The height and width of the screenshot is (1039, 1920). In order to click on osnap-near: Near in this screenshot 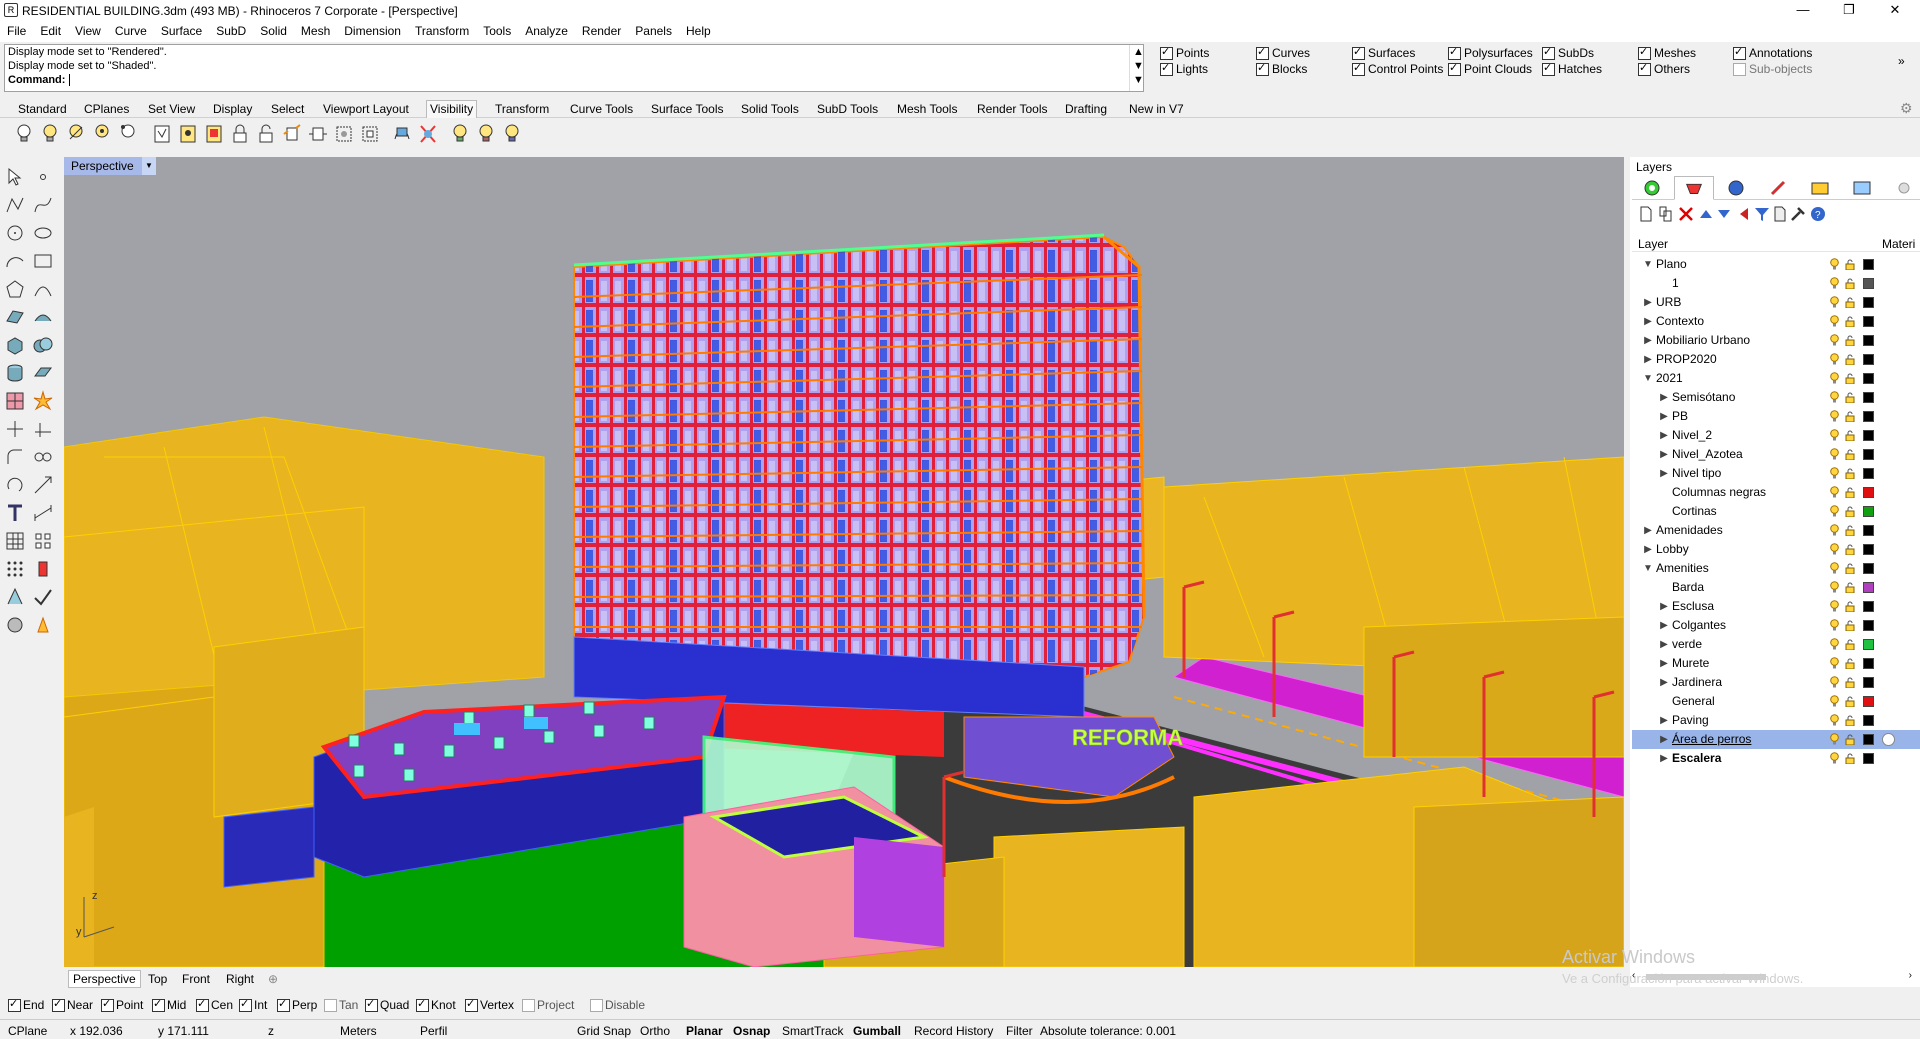, I will do `click(72, 1005)`.